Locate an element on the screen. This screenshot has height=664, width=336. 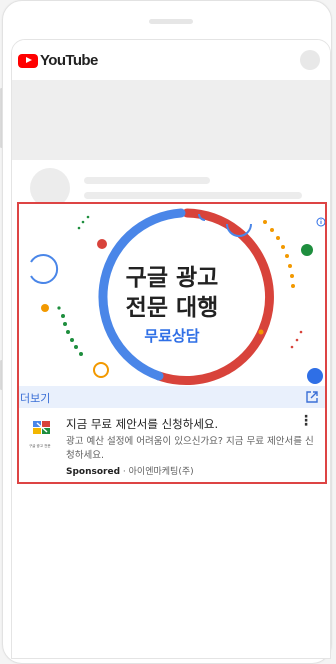
subtitle-placeholder is located at coordinates (193, 195).